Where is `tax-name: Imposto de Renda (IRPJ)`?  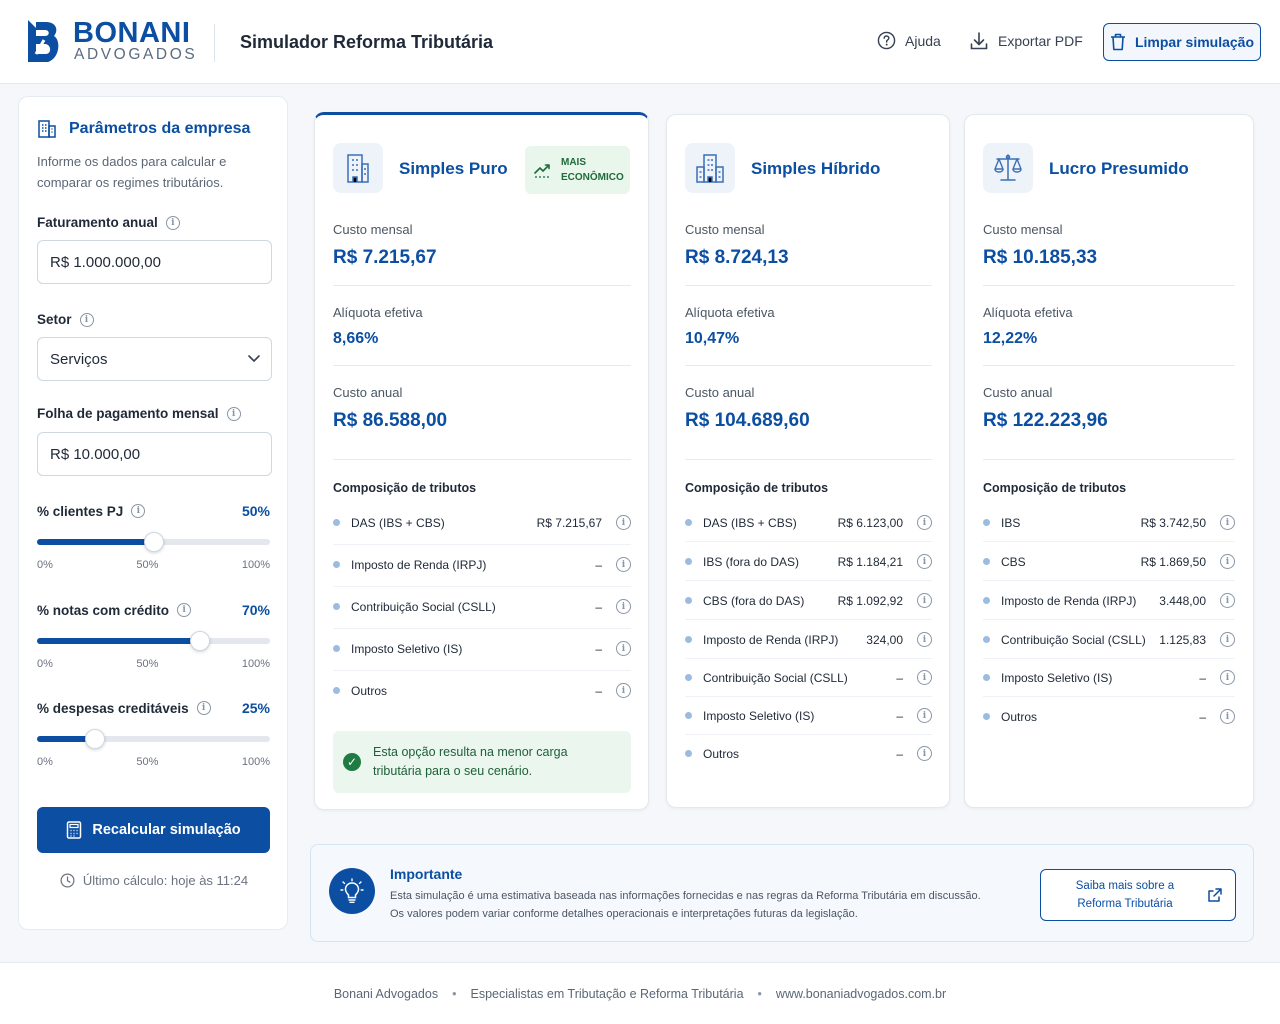
tax-name: Imposto de Renda (IRPJ) is located at coordinates (771, 639).